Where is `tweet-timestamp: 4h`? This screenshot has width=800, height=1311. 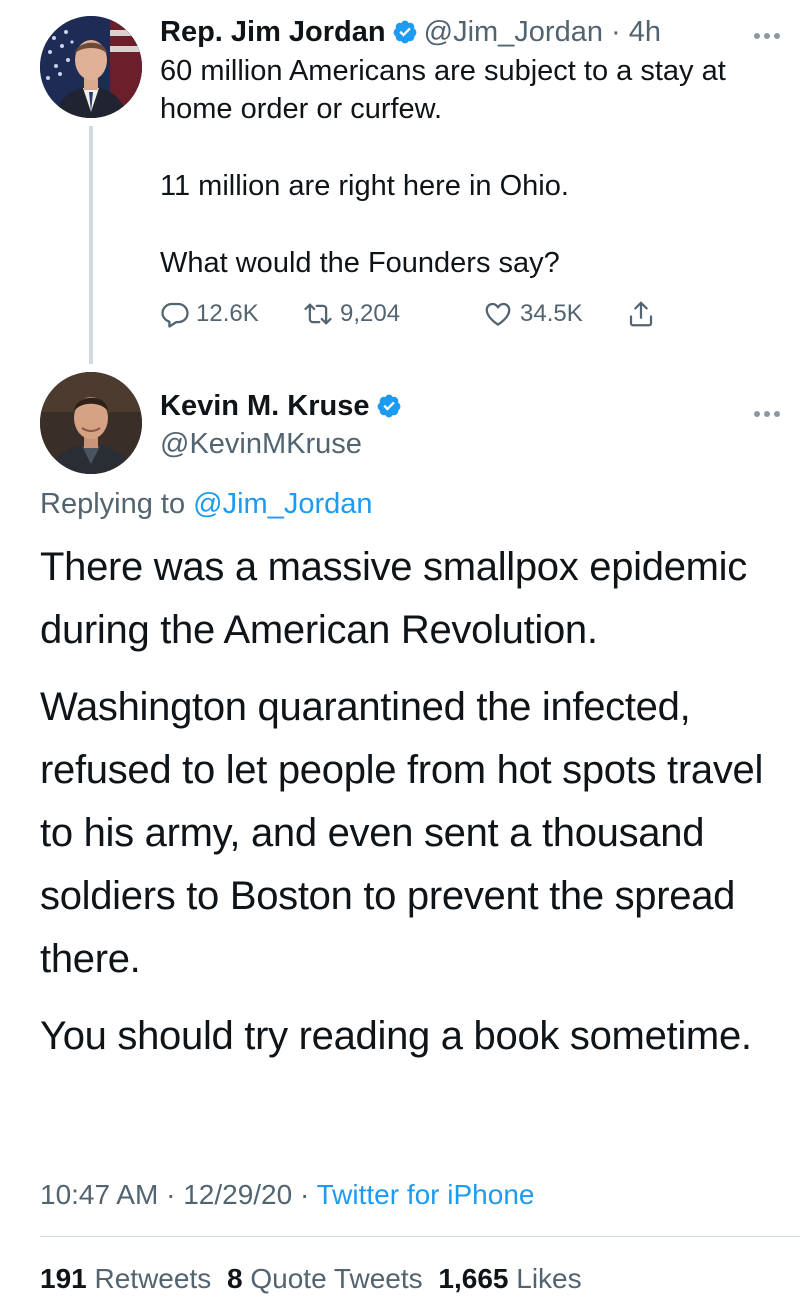
tweet-timestamp: 4h is located at coordinates (645, 32).